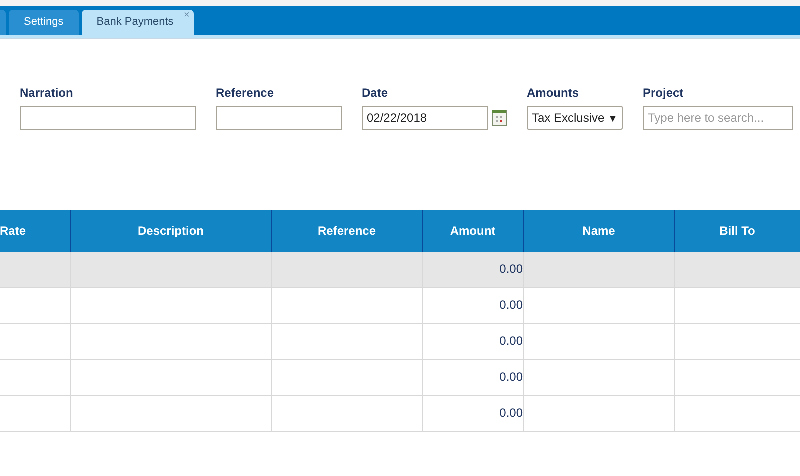 The width and height of the screenshot is (800, 476). Describe the element at coordinates (425, 118) in the screenshot. I see `input-field: 02/22/2018` at that location.